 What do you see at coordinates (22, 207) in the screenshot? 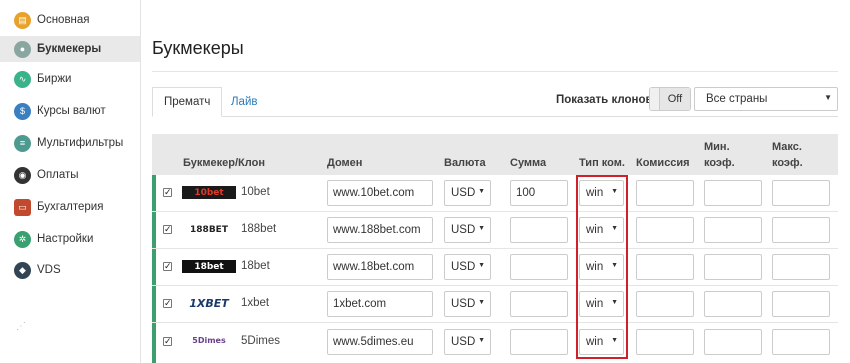
I see `briefcase-icon: ▭` at bounding box center [22, 207].